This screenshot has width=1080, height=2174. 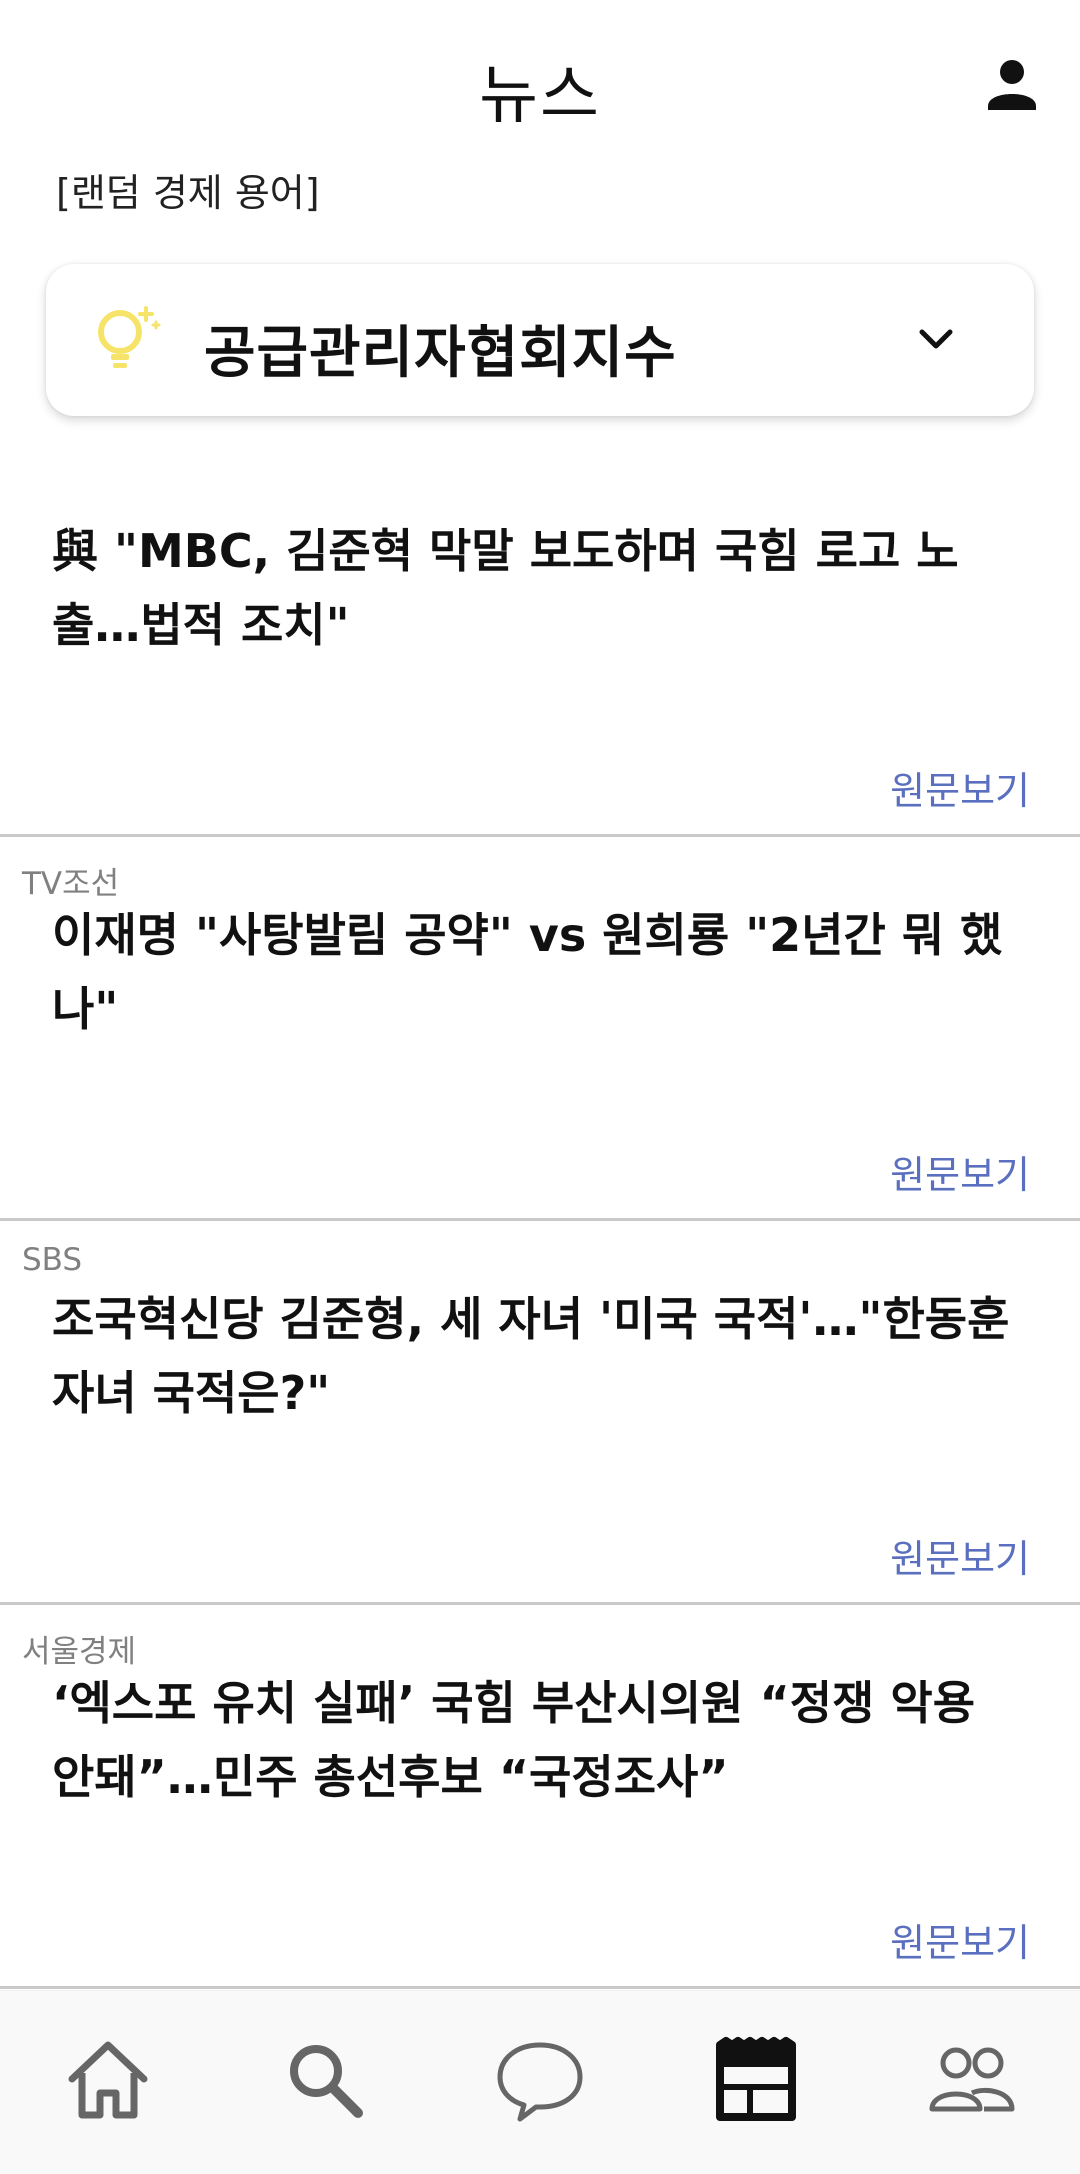 What do you see at coordinates (542, 972) in the screenshot?
I see `news-headline: 이재명 "사탕발림 공약" vs 원희룡 "2년간 뭐 했 나"` at bounding box center [542, 972].